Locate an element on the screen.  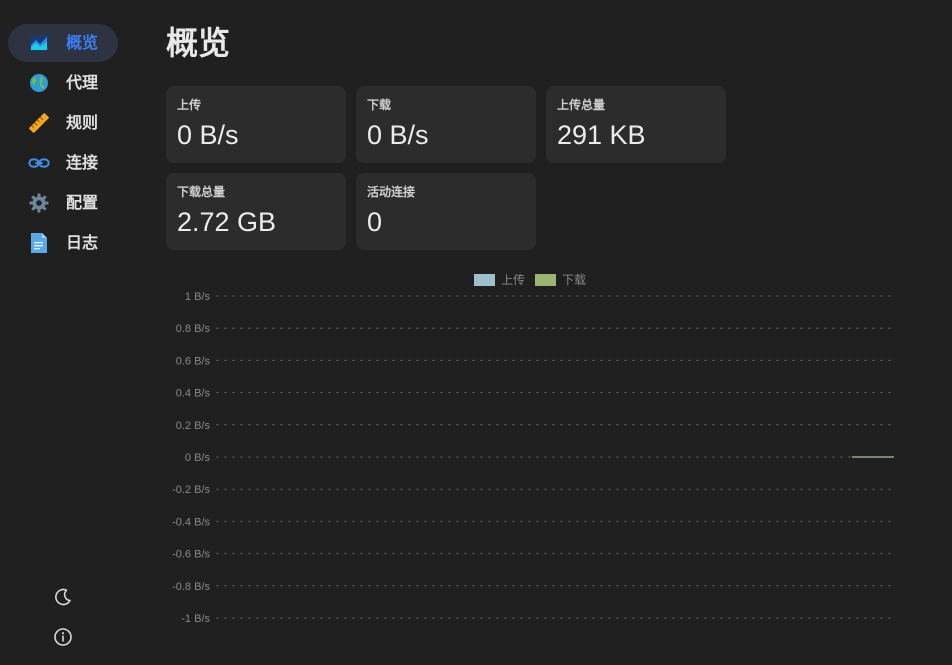
sidebar-item-label: 代理 is located at coordinates (82, 82).